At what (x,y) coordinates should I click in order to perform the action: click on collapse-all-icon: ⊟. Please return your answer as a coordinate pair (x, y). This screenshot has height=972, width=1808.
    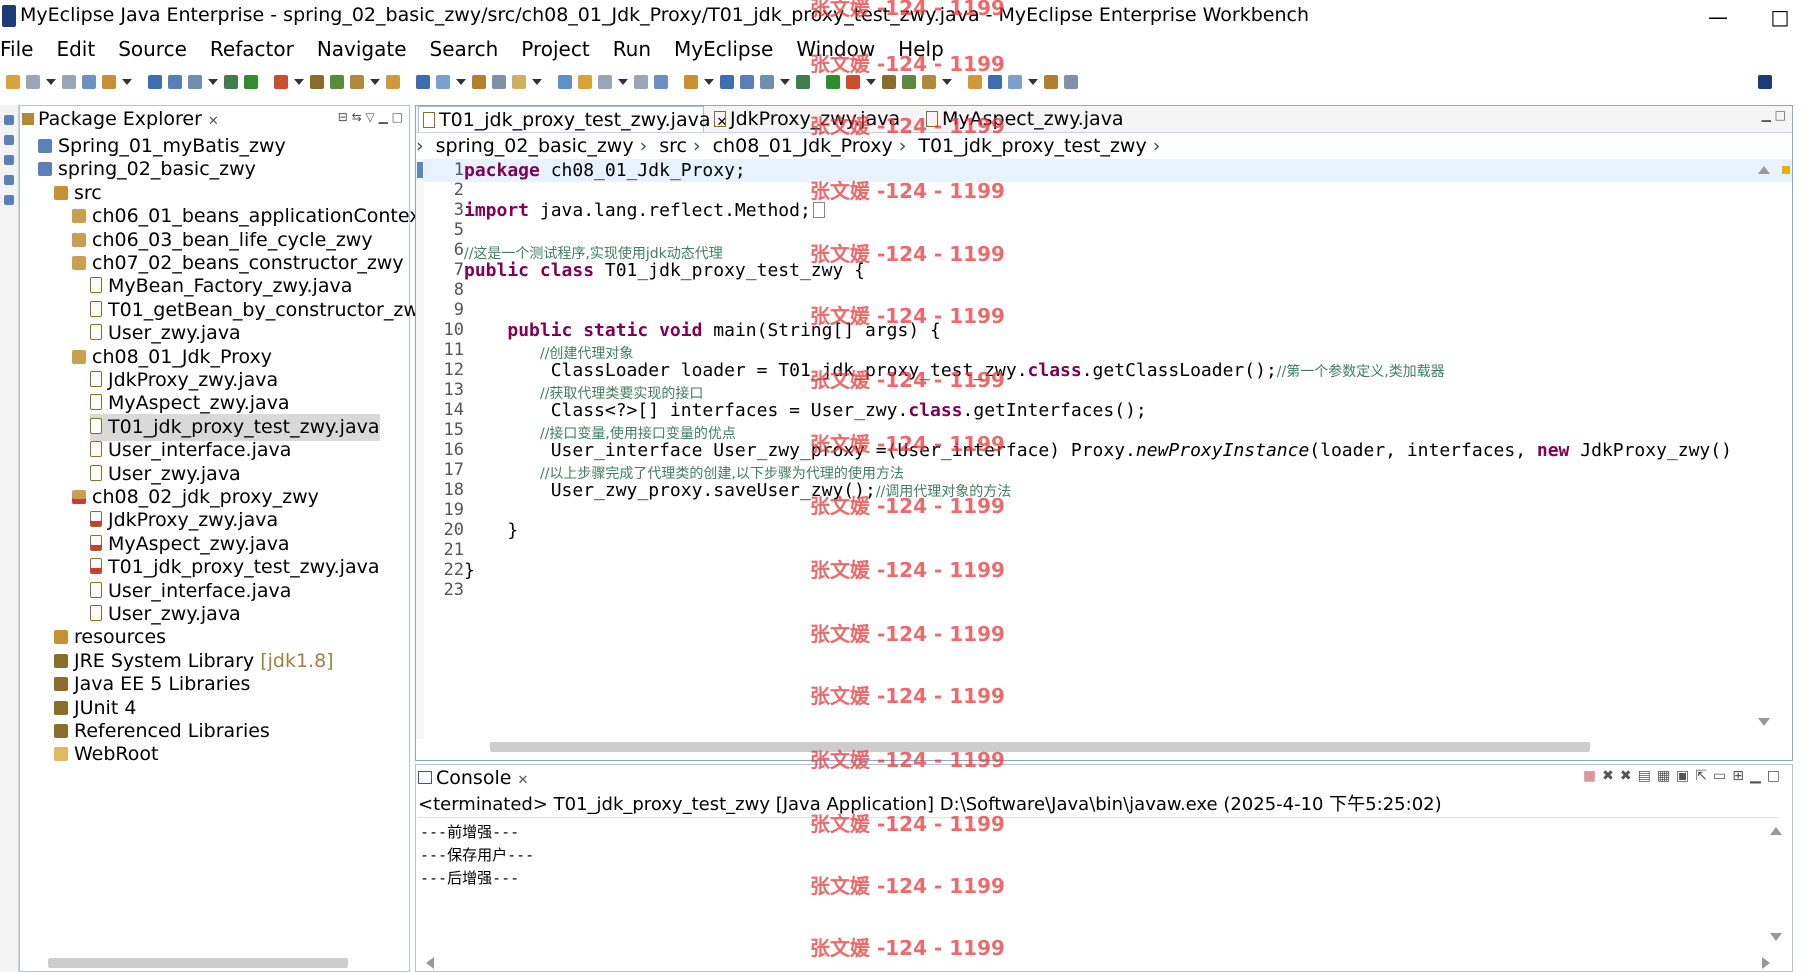
    Looking at the image, I should click on (343, 117).